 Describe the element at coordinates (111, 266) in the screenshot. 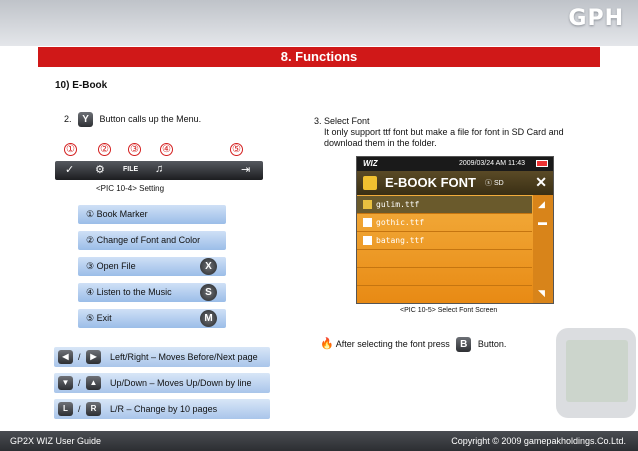

I see `menu-label: ③ Open File` at that location.